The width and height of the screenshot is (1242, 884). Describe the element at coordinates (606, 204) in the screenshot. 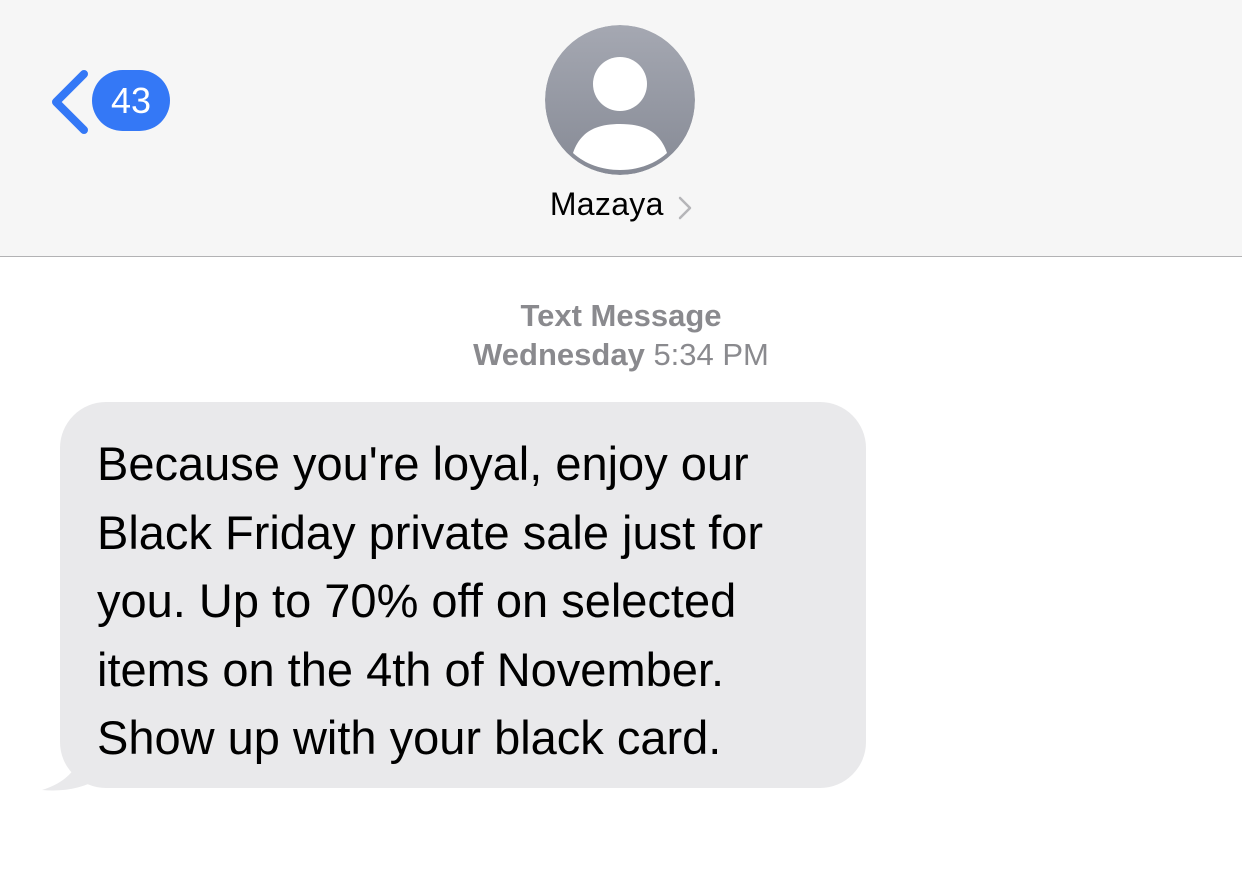

I see `contact-name: Mazaya` at that location.